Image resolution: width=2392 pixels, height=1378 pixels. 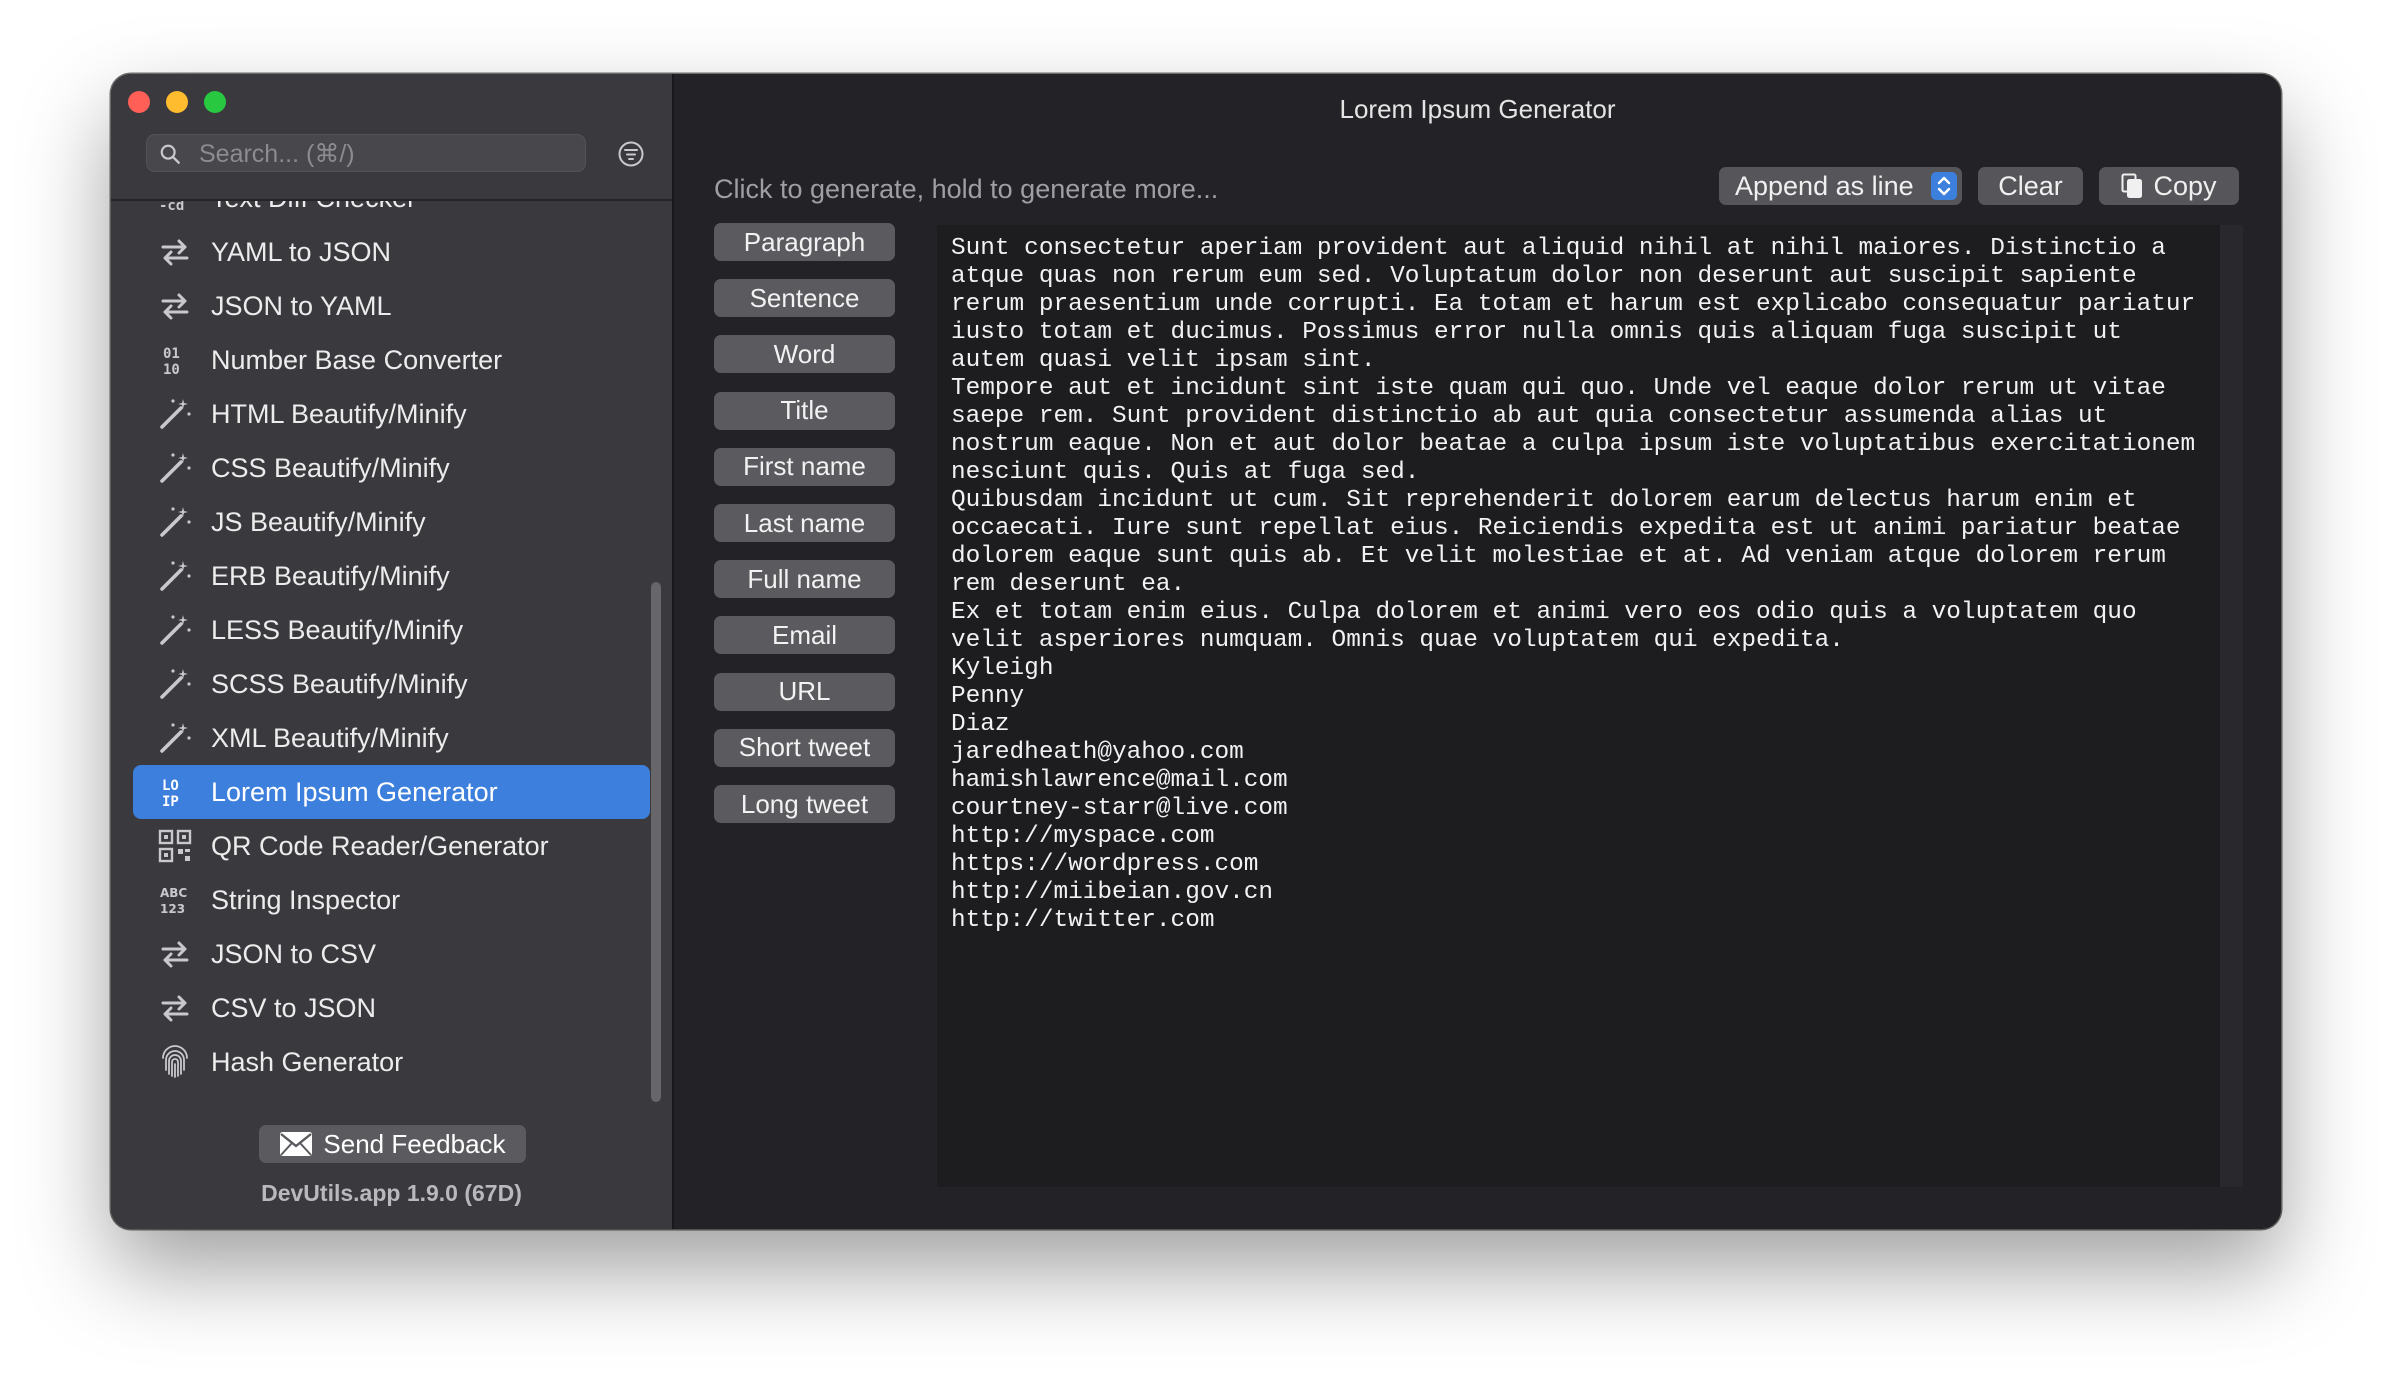 What do you see at coordinates (1083, 836) in the screenshot?
I see `output-line: http://myspace.com` at bounding box center [1083, 836].